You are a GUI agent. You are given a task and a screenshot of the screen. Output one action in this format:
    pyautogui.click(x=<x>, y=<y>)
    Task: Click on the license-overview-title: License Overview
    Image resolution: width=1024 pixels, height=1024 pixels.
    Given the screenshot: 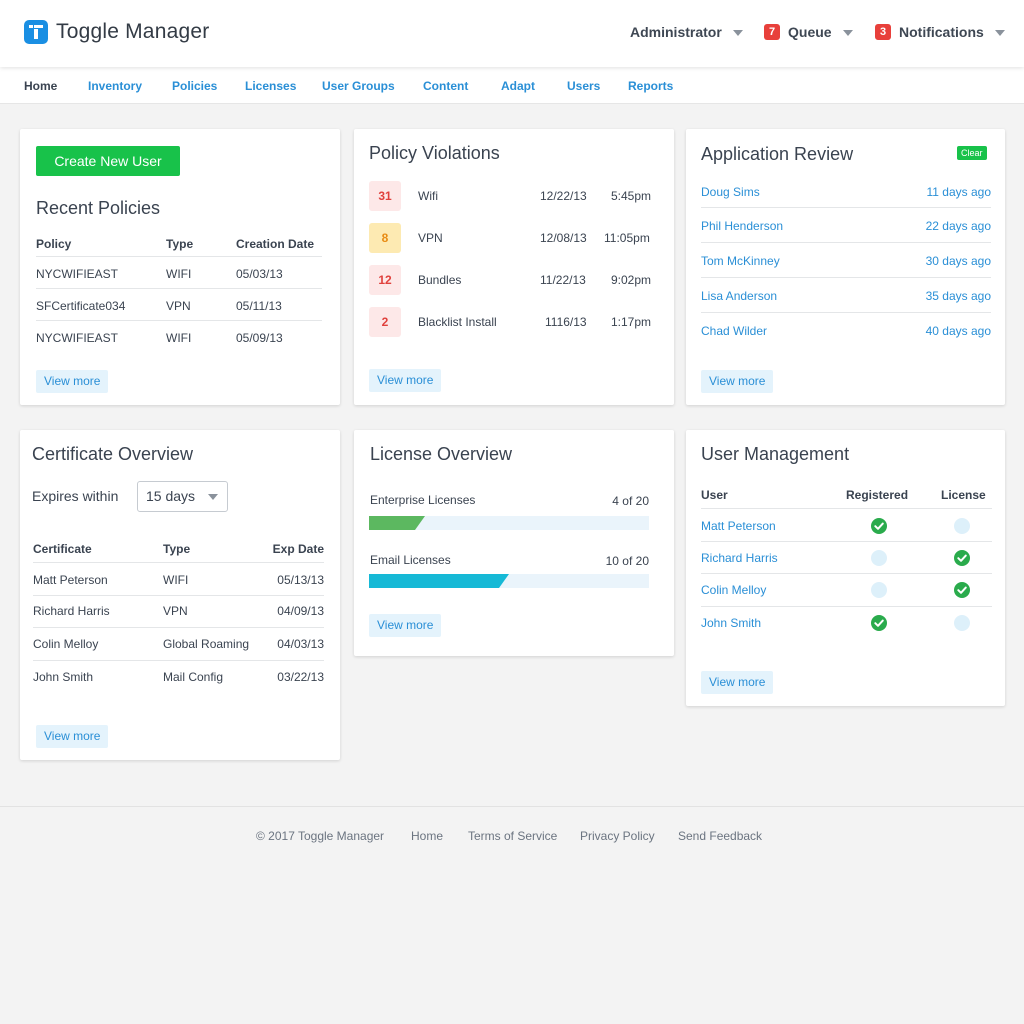 What is the action you would take?
    pyautogui.click(x=441, y=454)
    